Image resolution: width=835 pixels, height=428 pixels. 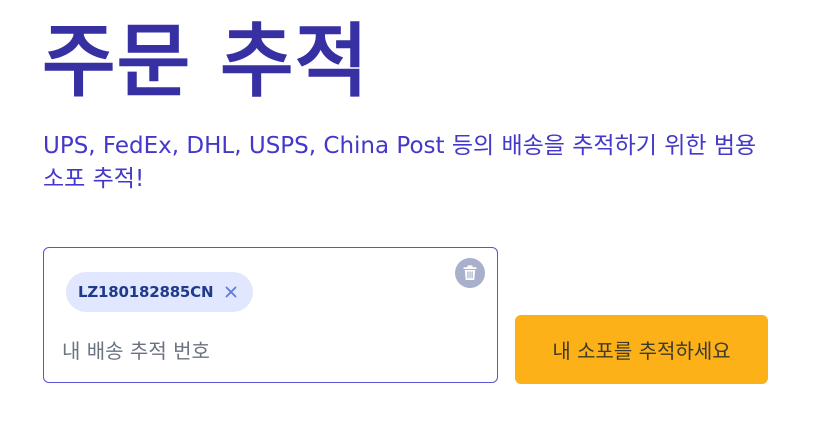 I want to click on tracking-number-chip: LZ180182885CN, so click(x=160, y=292).